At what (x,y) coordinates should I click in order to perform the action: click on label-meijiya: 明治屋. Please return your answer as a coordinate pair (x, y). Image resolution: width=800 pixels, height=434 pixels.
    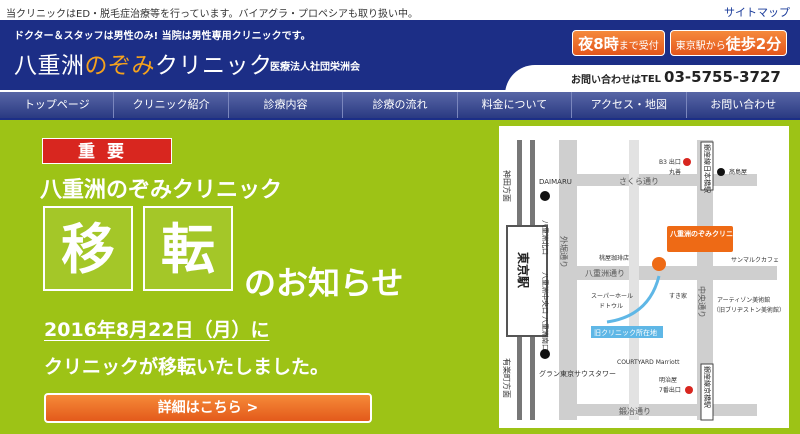
    Looking at the image, I should click on (668, 380).